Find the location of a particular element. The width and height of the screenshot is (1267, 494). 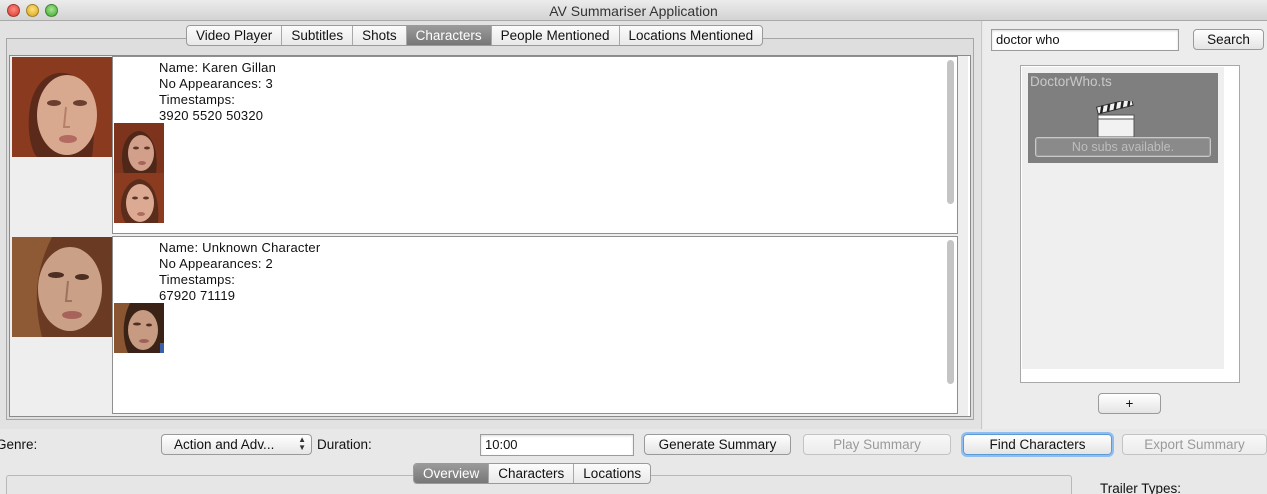

duration-input: 10:00 is located at coordinates (557, 445).